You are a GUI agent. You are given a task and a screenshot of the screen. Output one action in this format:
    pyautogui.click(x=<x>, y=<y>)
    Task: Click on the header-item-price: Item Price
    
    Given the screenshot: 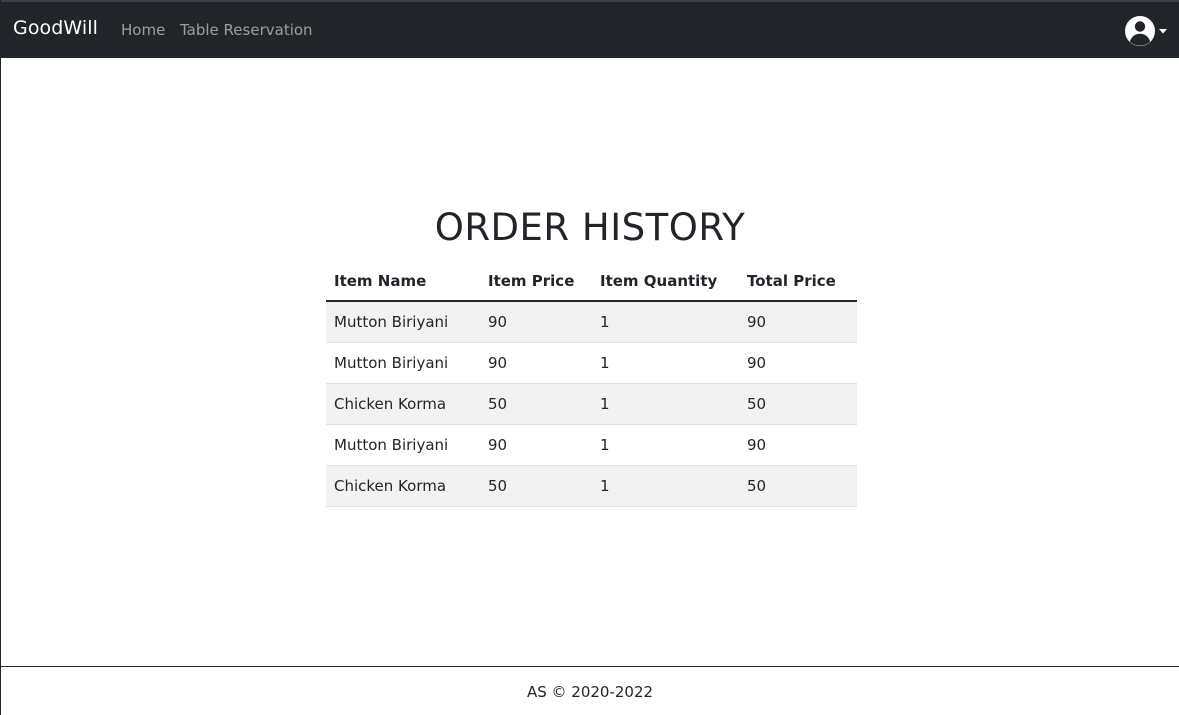 What is the action you would take?
    pyautogui.click(x=536, y=282)
    